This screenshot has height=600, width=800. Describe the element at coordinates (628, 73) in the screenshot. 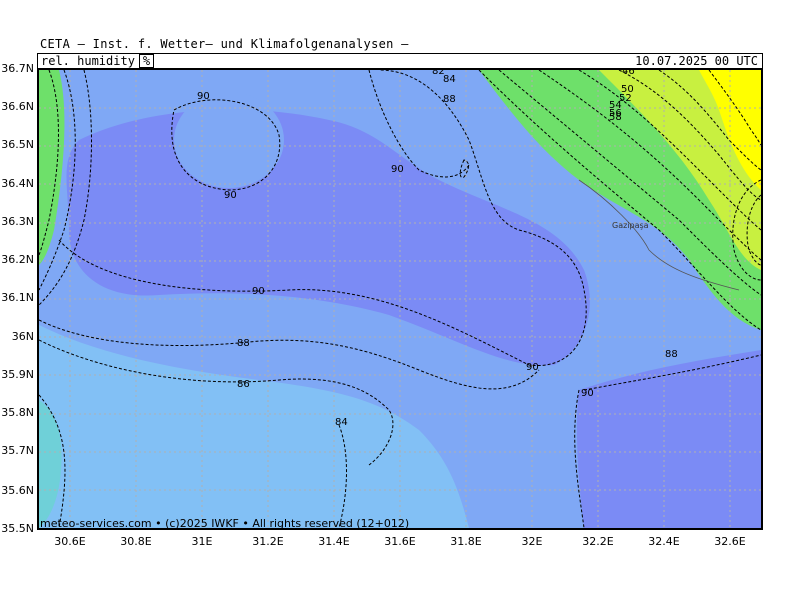

I see `contour-label: 46` at that location.